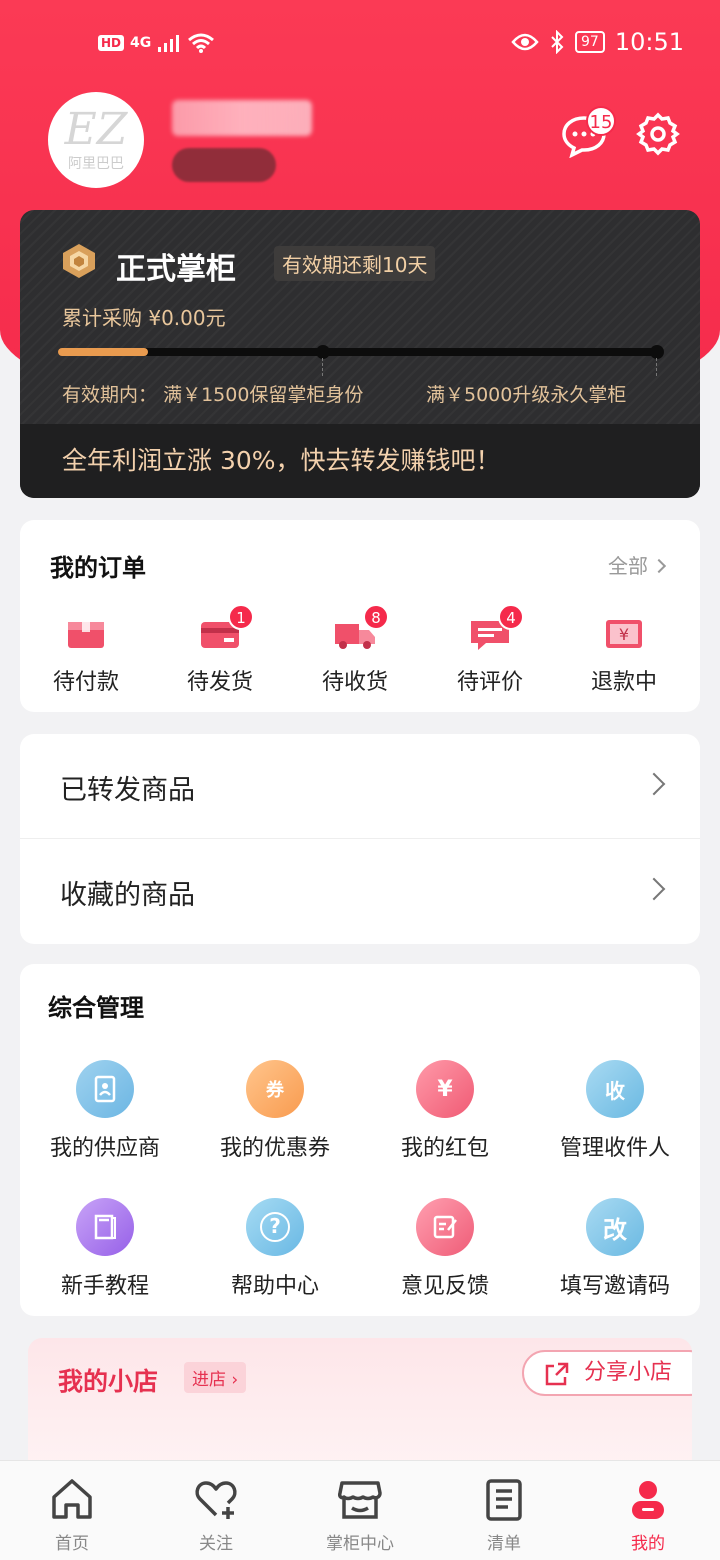 Image resolution: width=720 pixels, height=1560 pixels. I want to click on feedback-item: 意见反馈, so click(445, 1249).